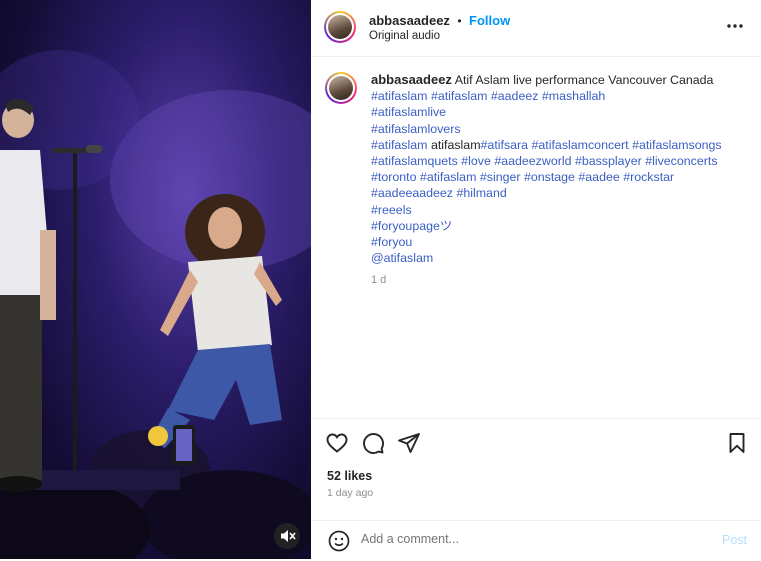  Describe the element at coordinates (580, 145) in the screenshot. I see `hashtag-link: #atifaslamconcert` at that location.